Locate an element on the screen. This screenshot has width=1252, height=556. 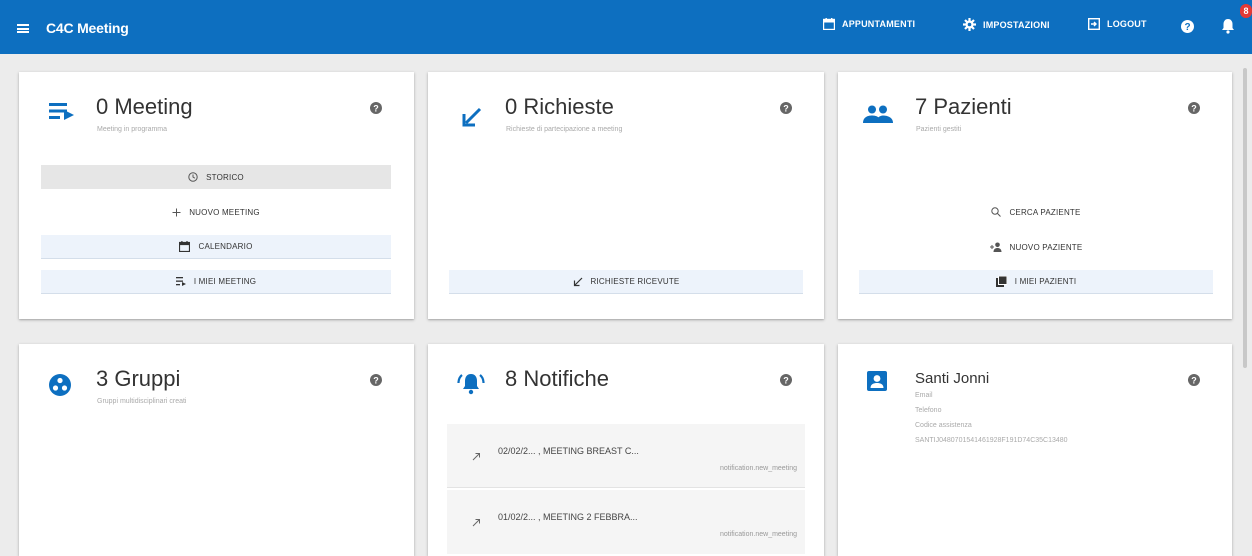
notifications-badge: 8 is located at coordinates (1246, 11).